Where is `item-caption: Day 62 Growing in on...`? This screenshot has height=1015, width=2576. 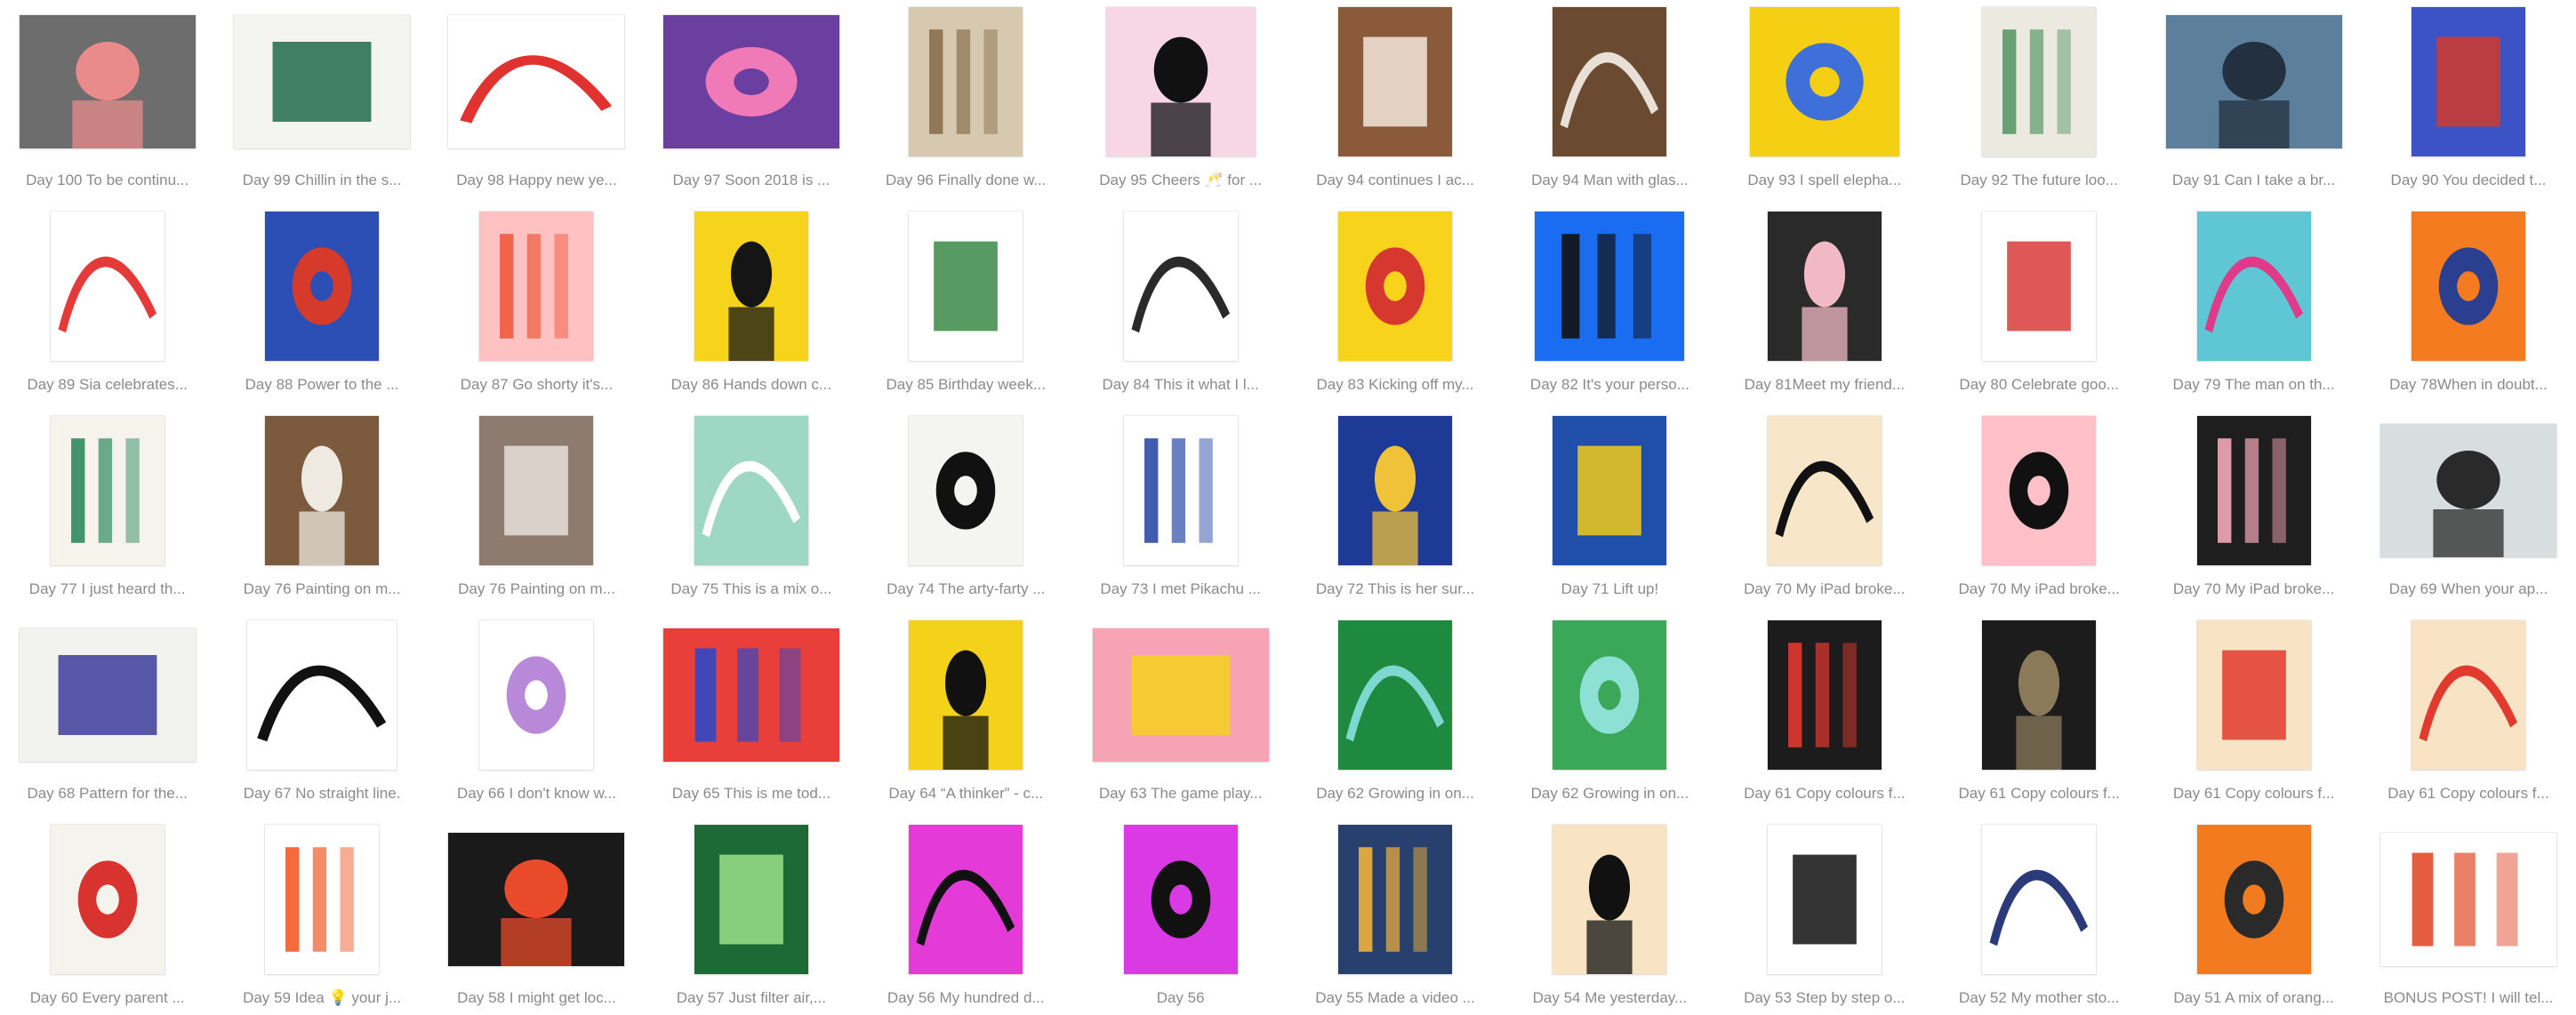
item-caption: Day 62 Growing in on... is located at coordinates (1395, 794).